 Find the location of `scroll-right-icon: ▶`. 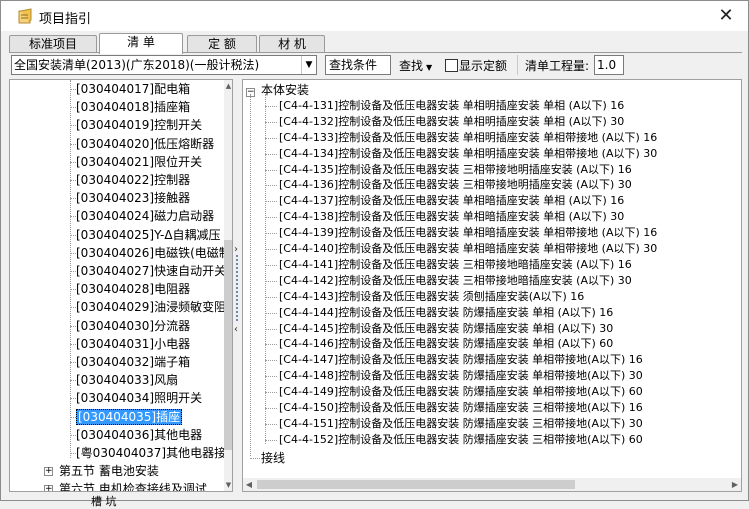

scroll-right-icon: ▶ is located at coordinates (735, 484).